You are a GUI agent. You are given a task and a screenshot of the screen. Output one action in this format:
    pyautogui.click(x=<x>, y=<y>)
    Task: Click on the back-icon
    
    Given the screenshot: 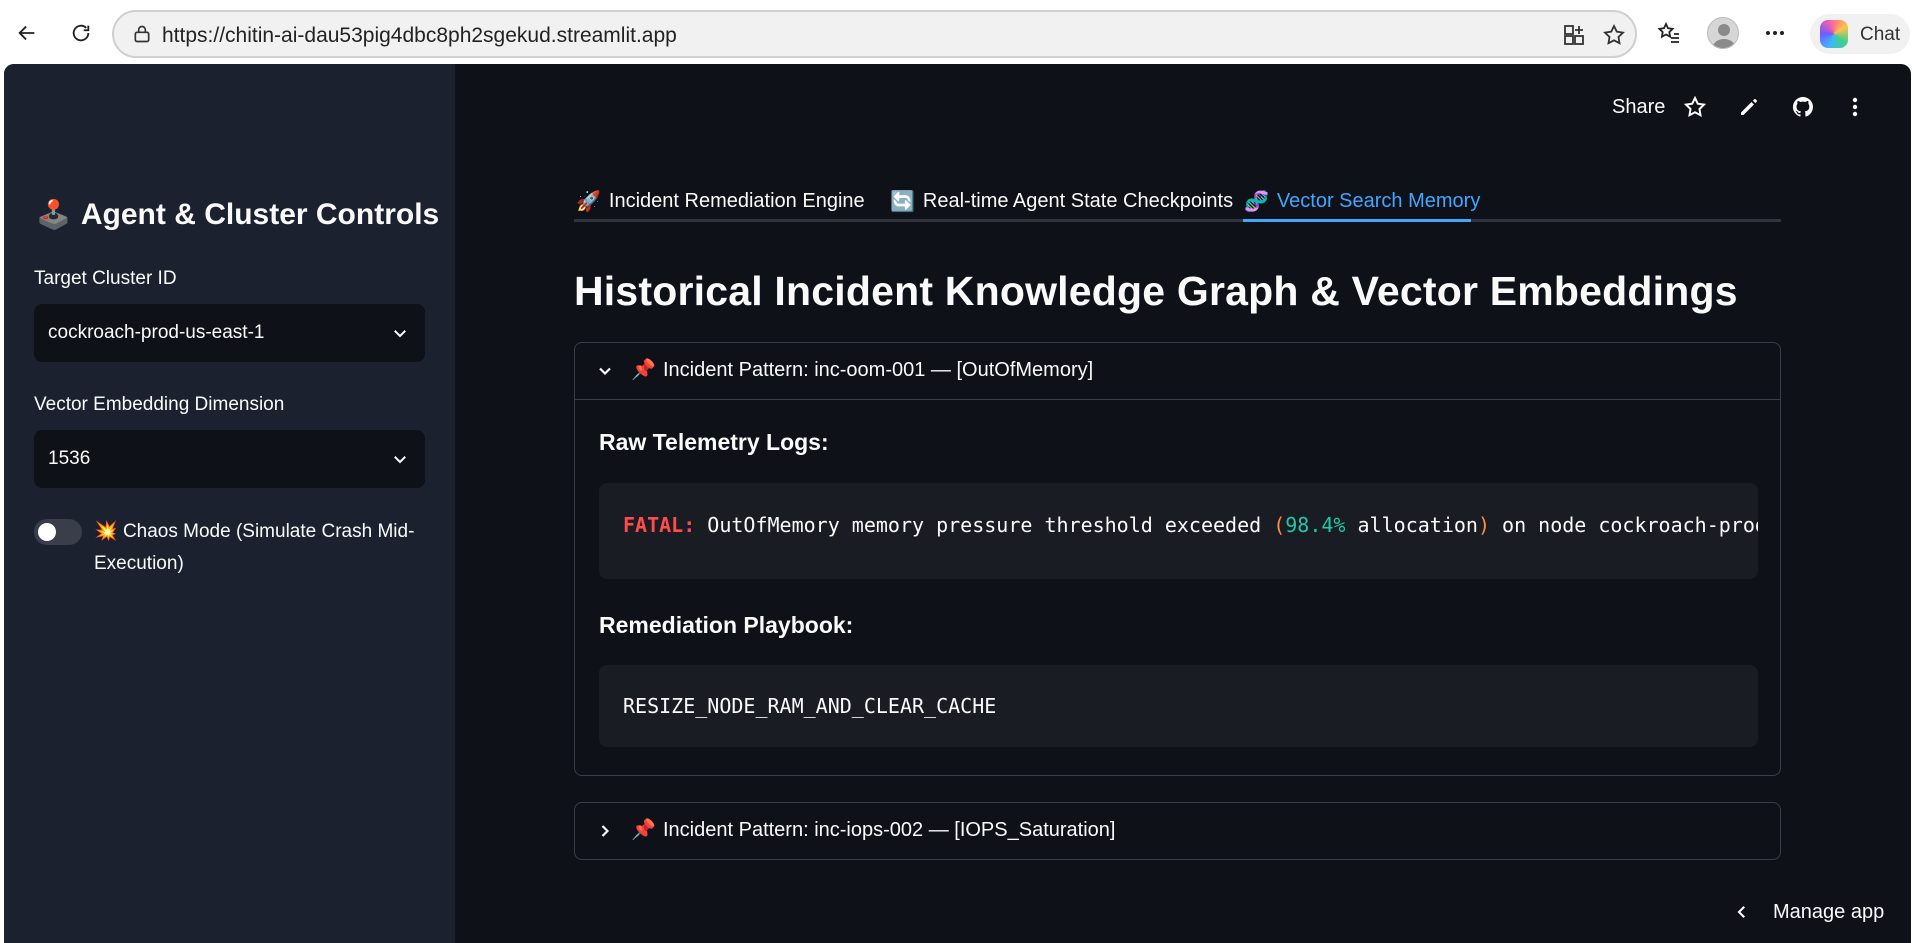 What is the action you would take?
    pyautogui.click(x=27, y=33)
    